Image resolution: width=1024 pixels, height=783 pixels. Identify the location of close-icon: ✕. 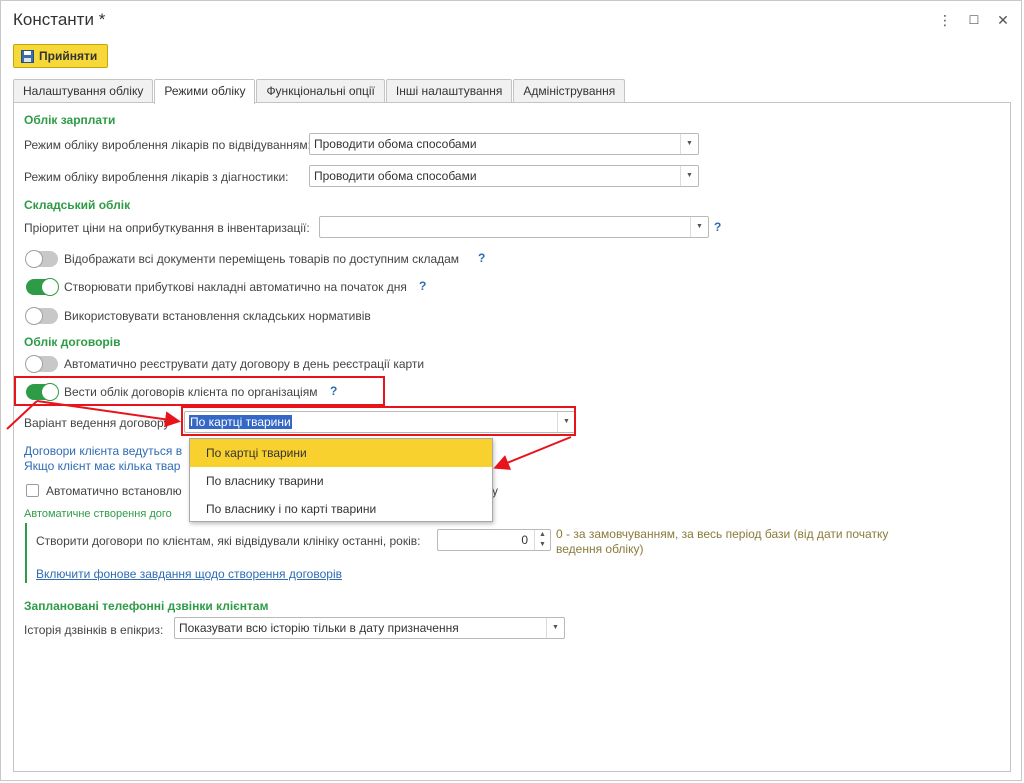
(1003, 20).